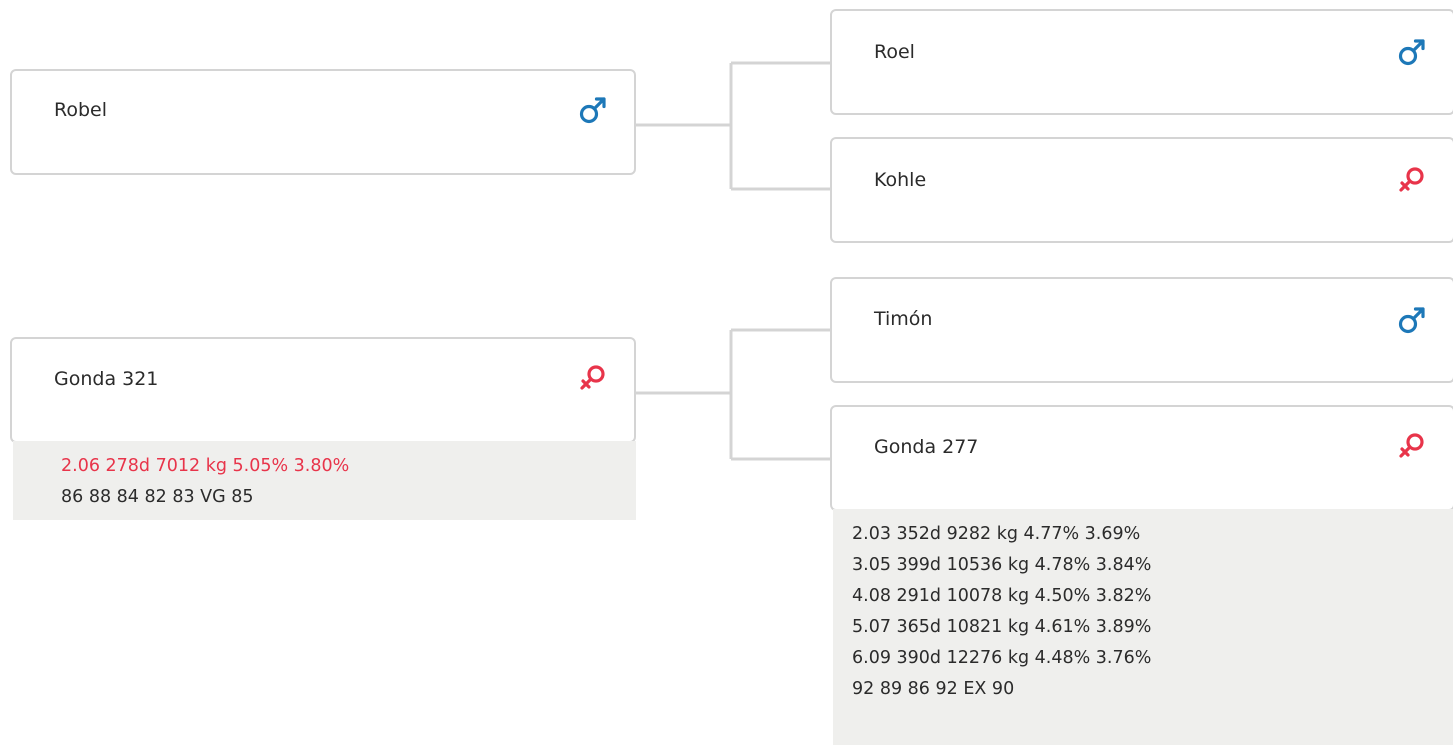  What do you see at coordinates (1002, 565) in the screenshot?
I see `dam-dam-record-line: 3.05 399d 10536 kg 4.78% 3.84%` at bounding box center [1002, 565].